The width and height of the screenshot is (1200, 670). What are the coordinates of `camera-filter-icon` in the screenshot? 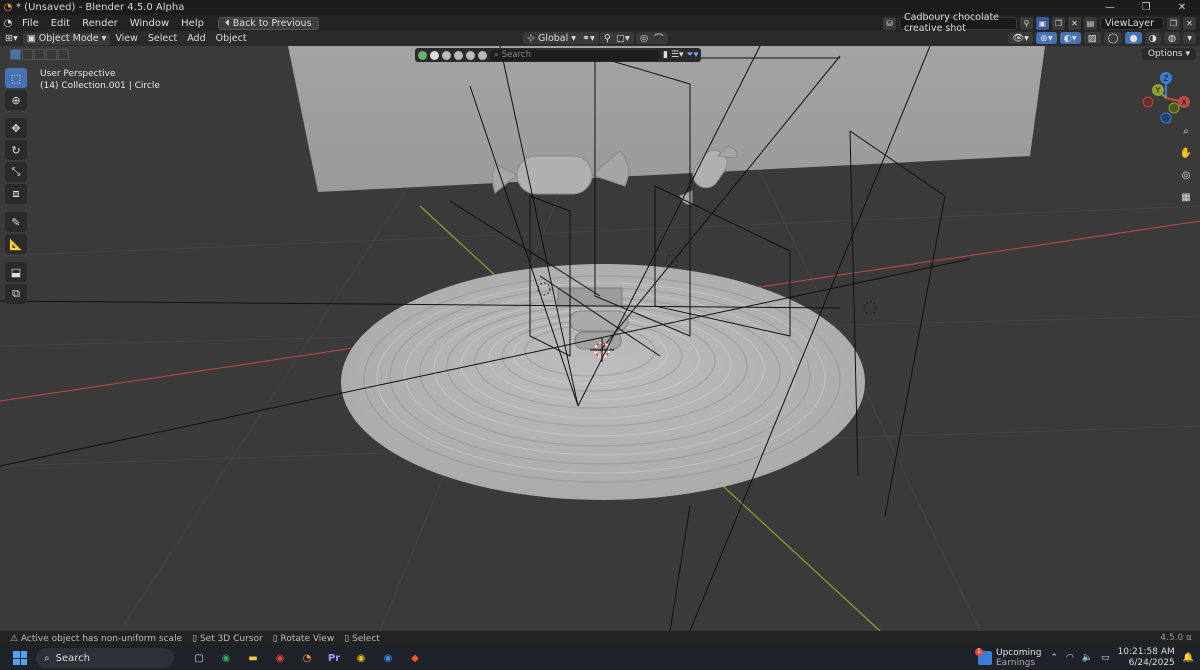 It's located at (446, 55).